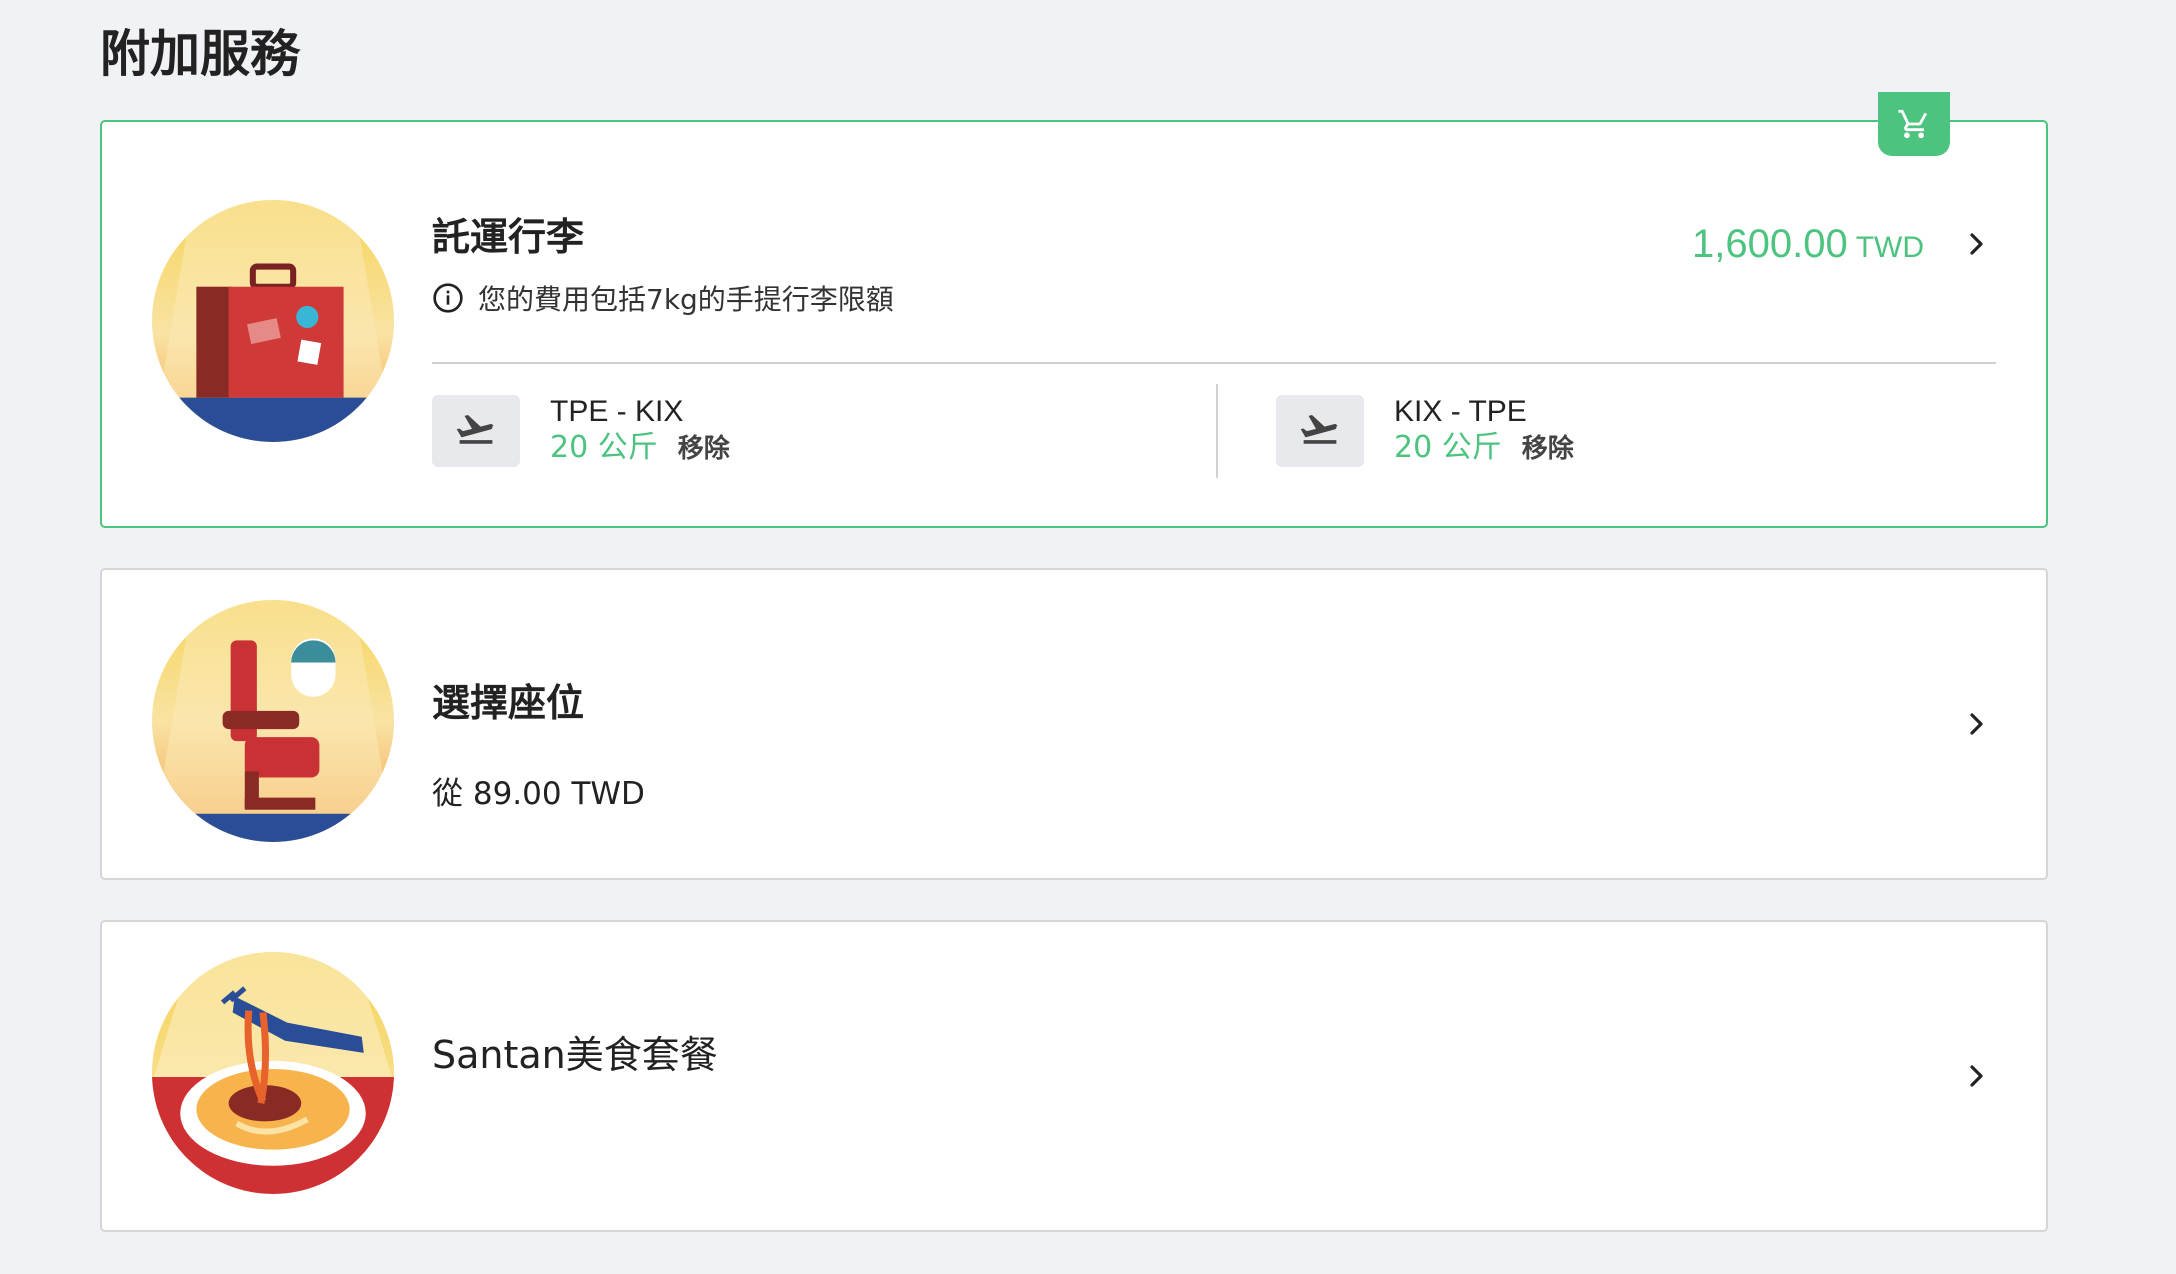 The width and height of the screenshot is (2176, 1274). I want to click on cart-icon, so click(1913, 124).